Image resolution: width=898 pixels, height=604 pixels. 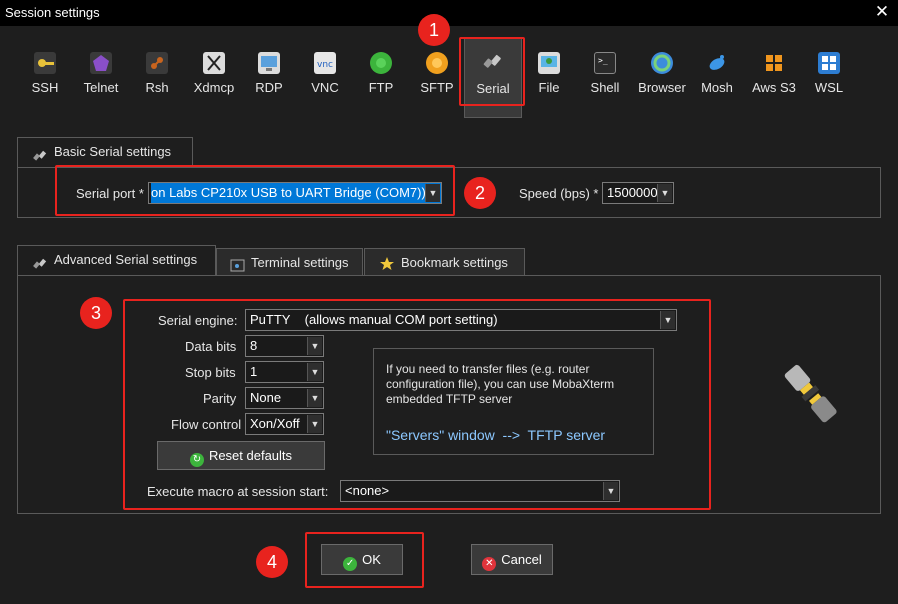 What do you see at coordinates (811, 394) in the screenshot?
I see `serial-plug-illustration-icon` at bounding box center [811, 394].